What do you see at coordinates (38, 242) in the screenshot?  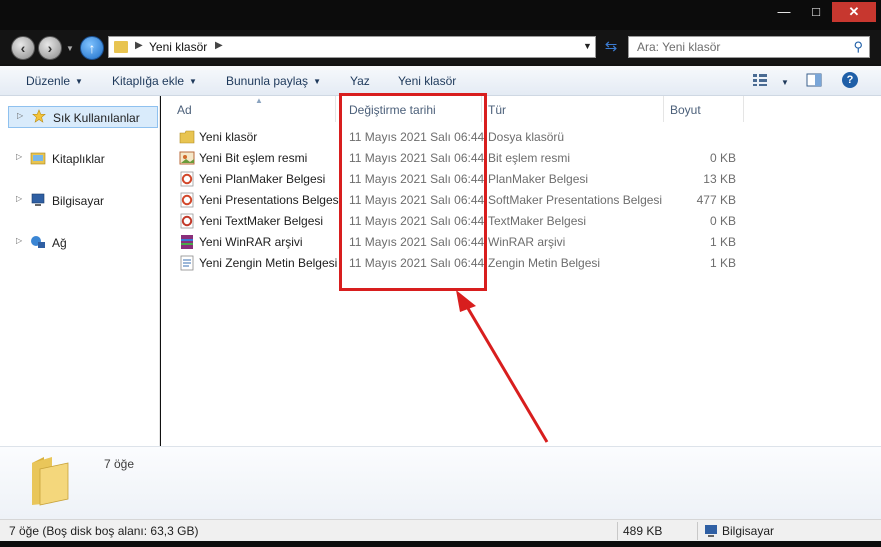 I see `network-icon` at bounding box center [38, 242].